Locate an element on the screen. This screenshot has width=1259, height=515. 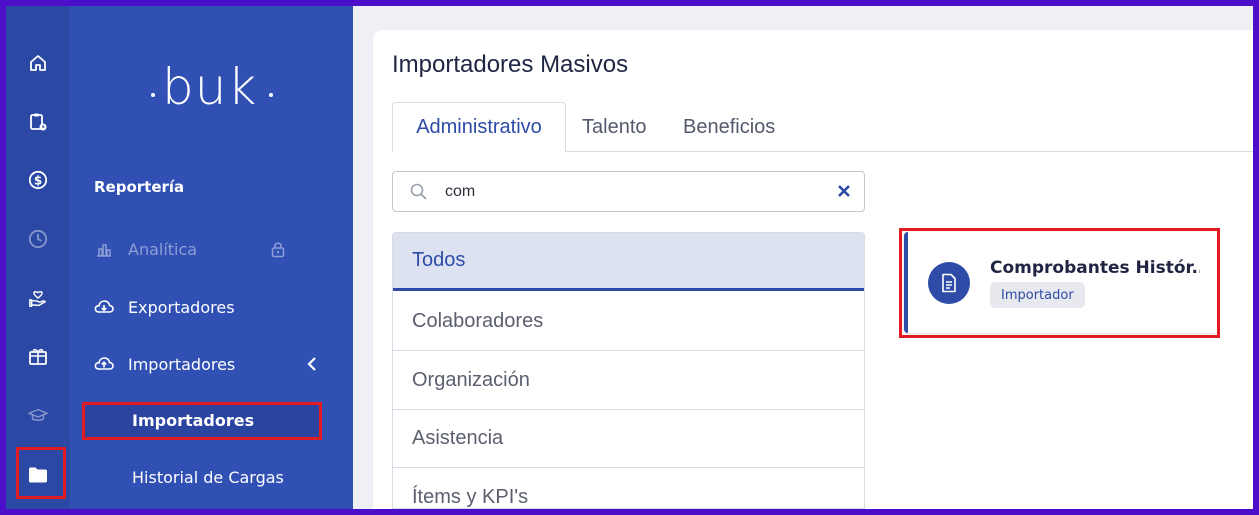
category-items-kpis: Ítems y KPI's is located at coordinates (628, 488).